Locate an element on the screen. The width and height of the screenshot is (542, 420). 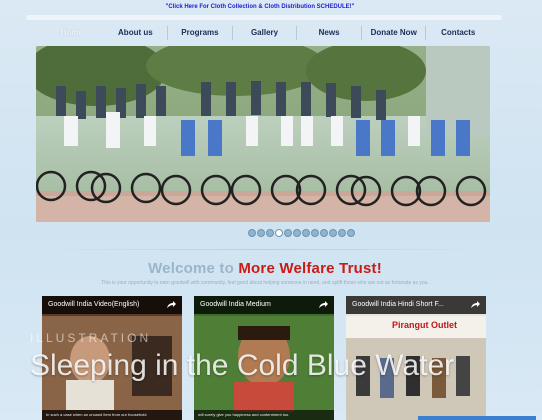
overlay-label: ILLUSTRATION is located at coordinates (91, 338).